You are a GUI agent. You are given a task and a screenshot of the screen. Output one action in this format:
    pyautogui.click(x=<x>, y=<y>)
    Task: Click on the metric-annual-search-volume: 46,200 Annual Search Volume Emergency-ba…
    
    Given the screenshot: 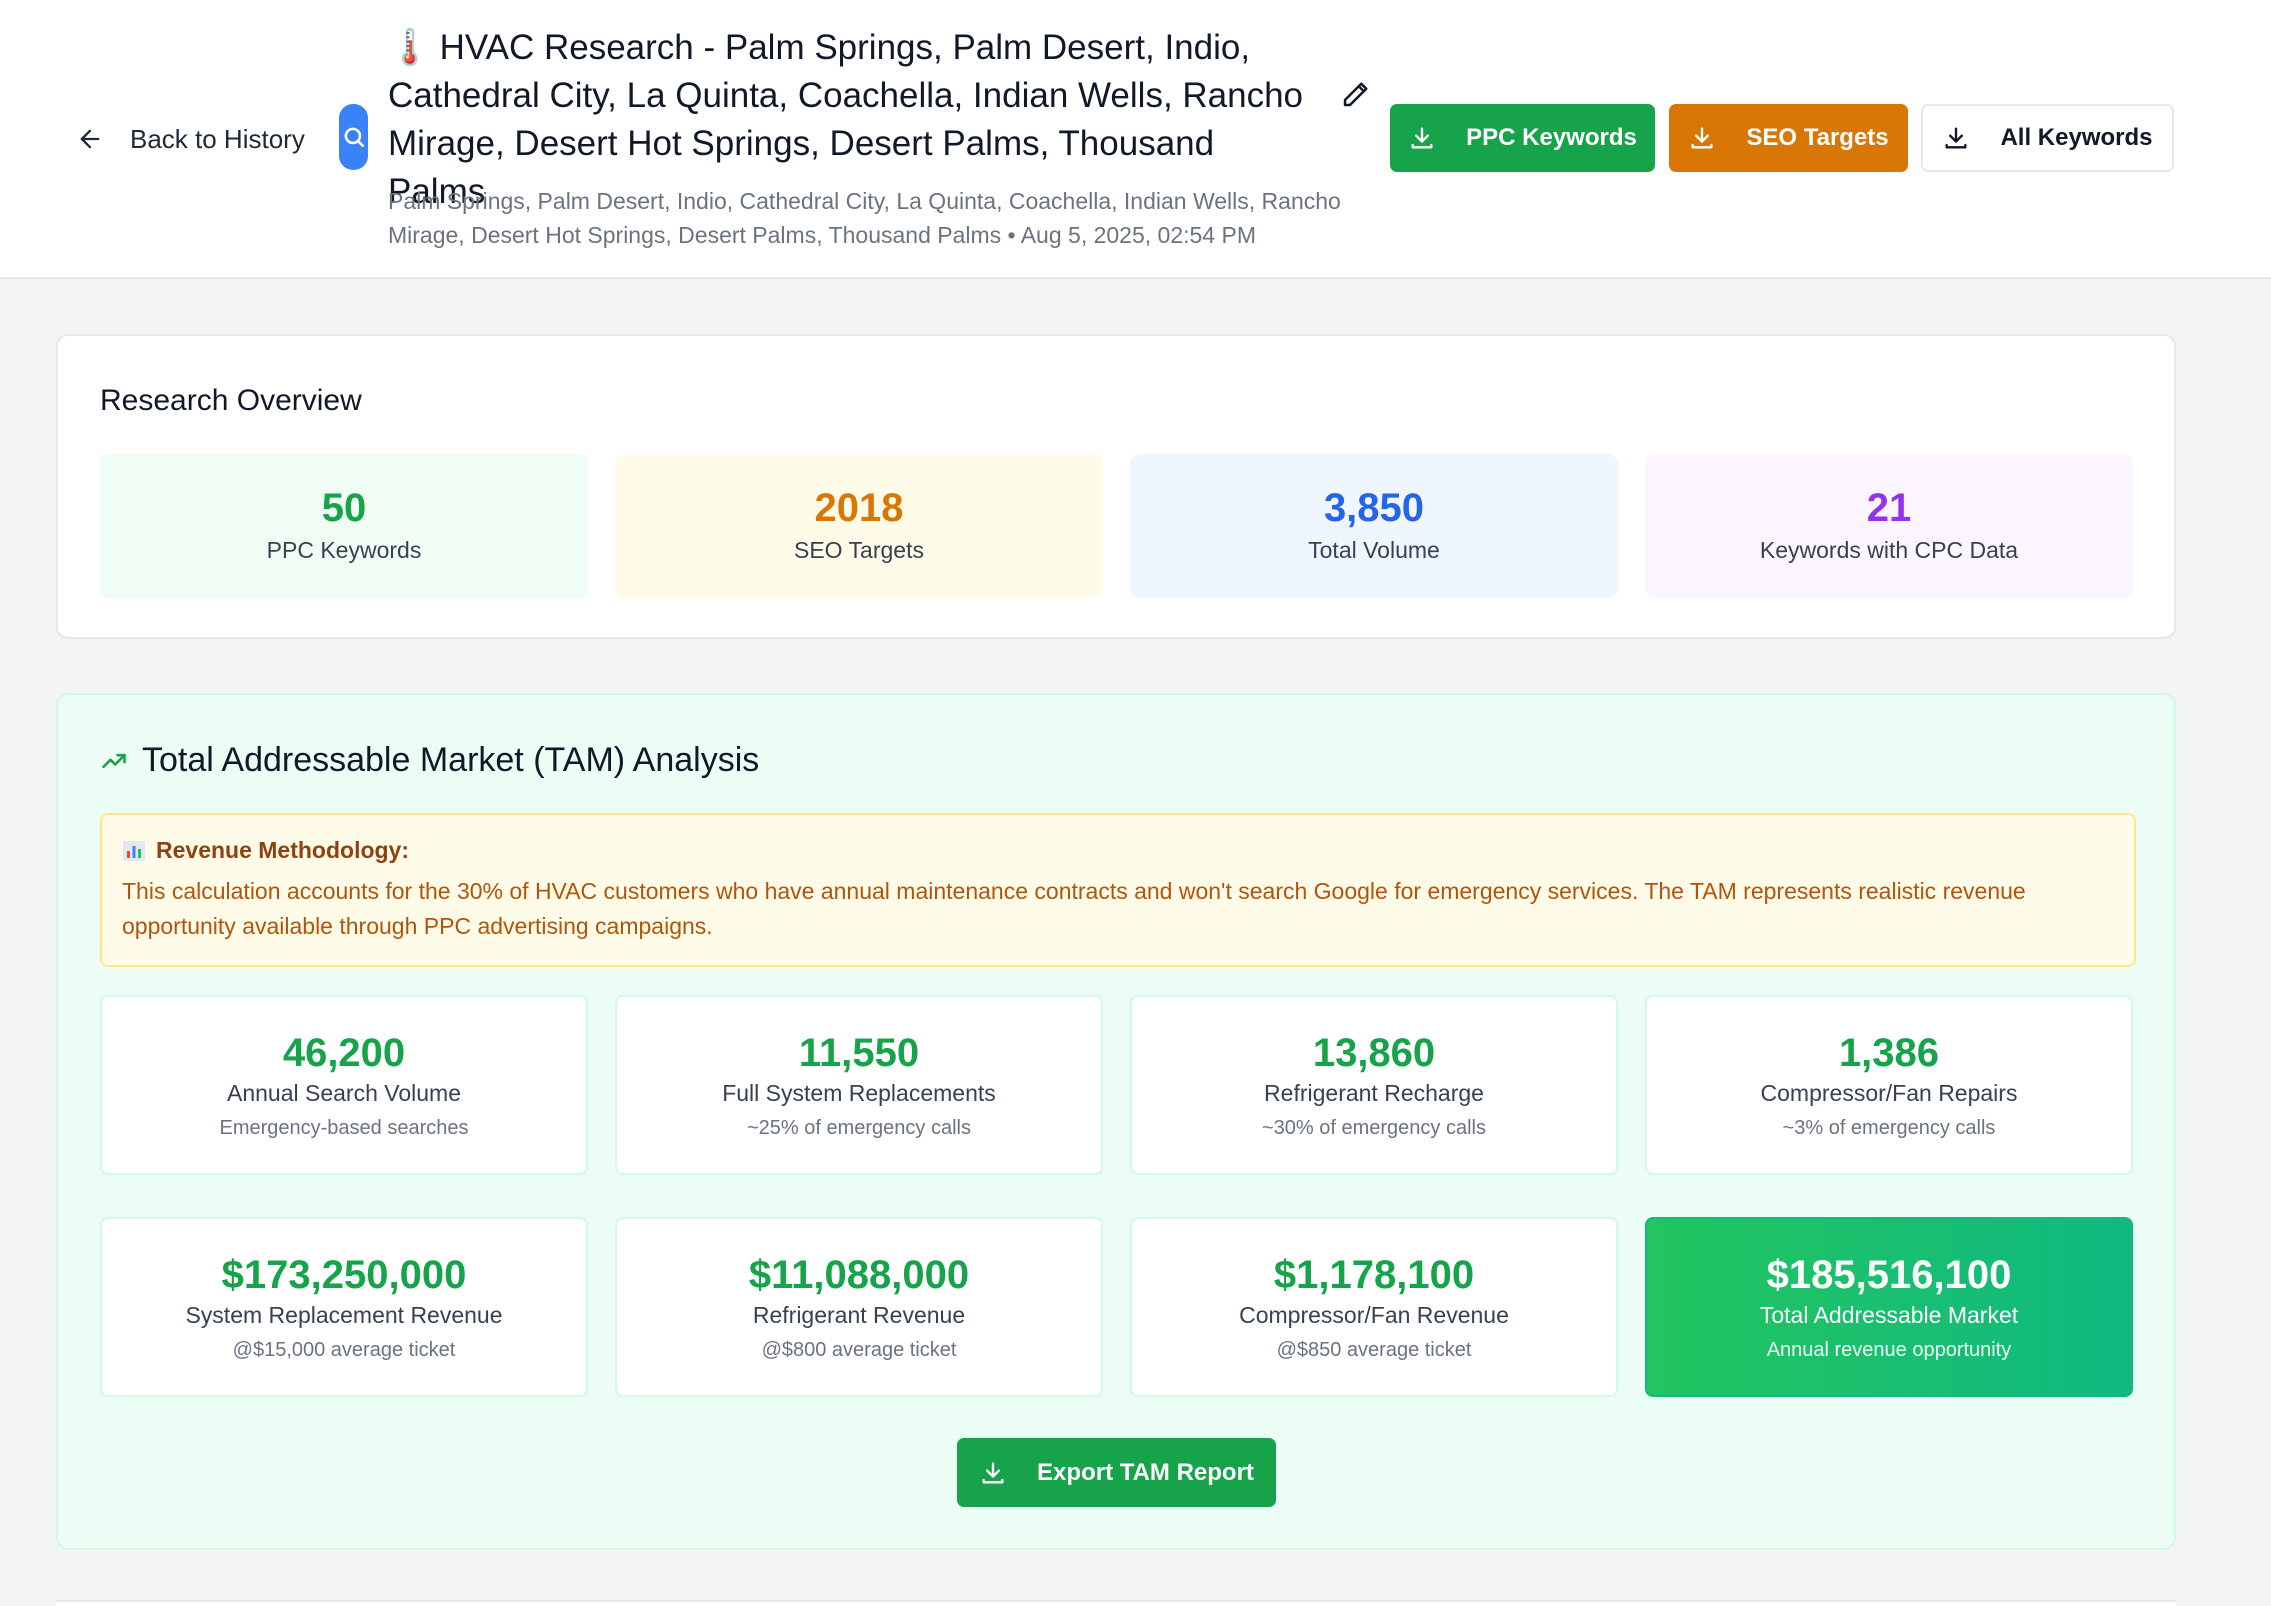 What is the action you would take?
    pyautogui.click(x=344, y=1085)
    